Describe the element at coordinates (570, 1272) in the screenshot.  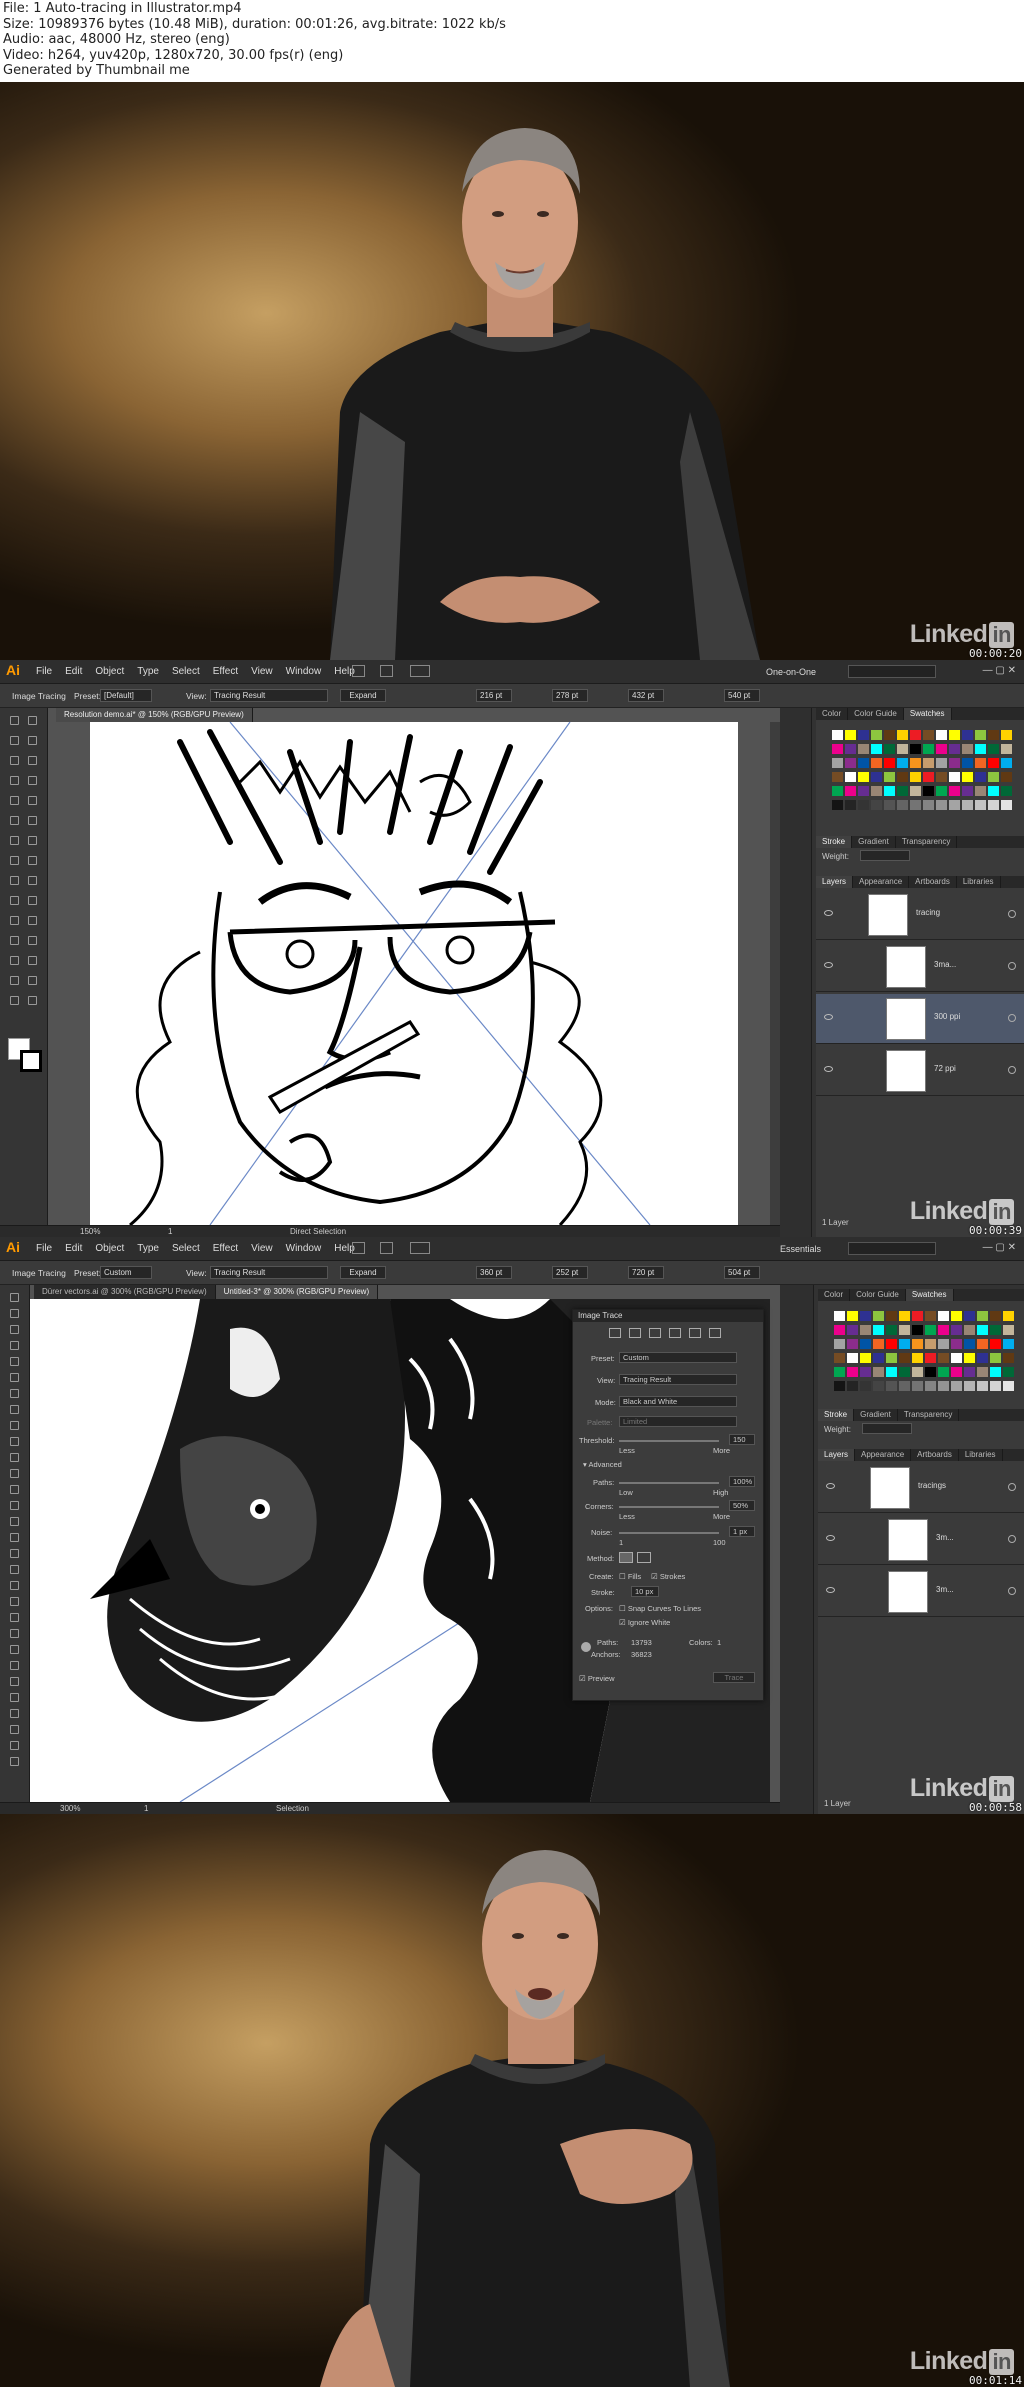
I see `y-field: 252 pt` at that location.